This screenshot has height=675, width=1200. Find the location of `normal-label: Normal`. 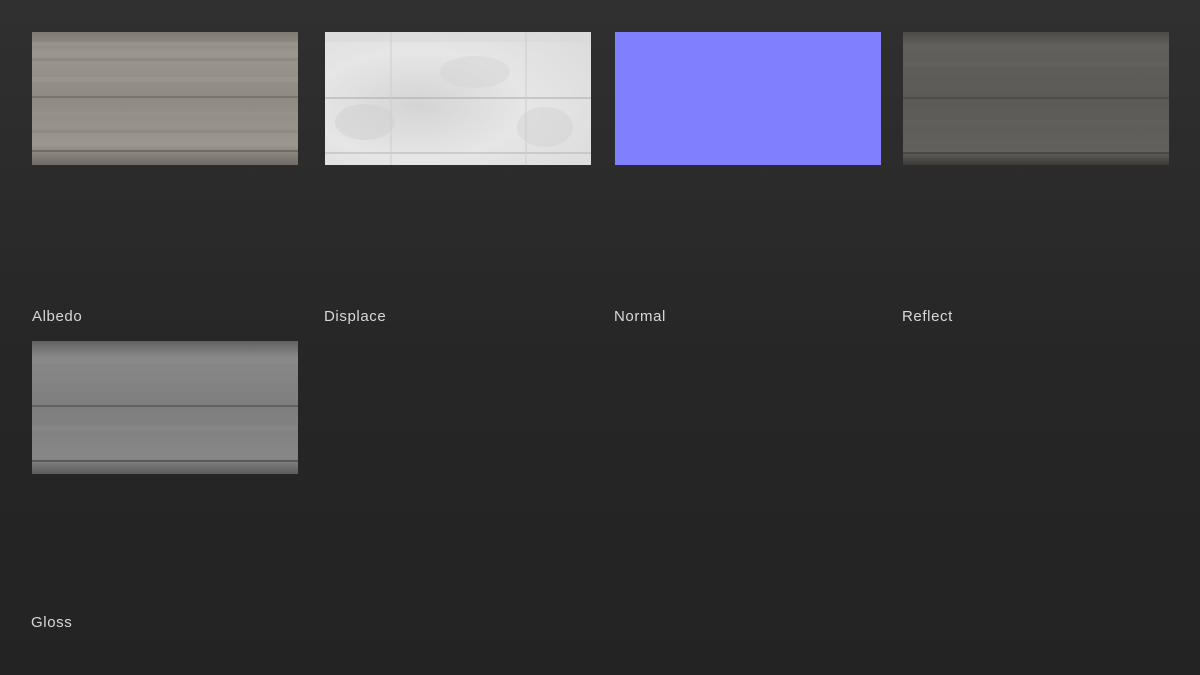

normal-label: Normal is located at coordinates (640, 316).